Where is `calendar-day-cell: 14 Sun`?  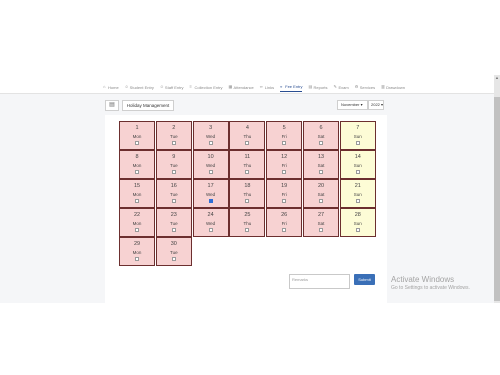 calendar-day-cell: 14 Sun is located at coordinates (357, 164).